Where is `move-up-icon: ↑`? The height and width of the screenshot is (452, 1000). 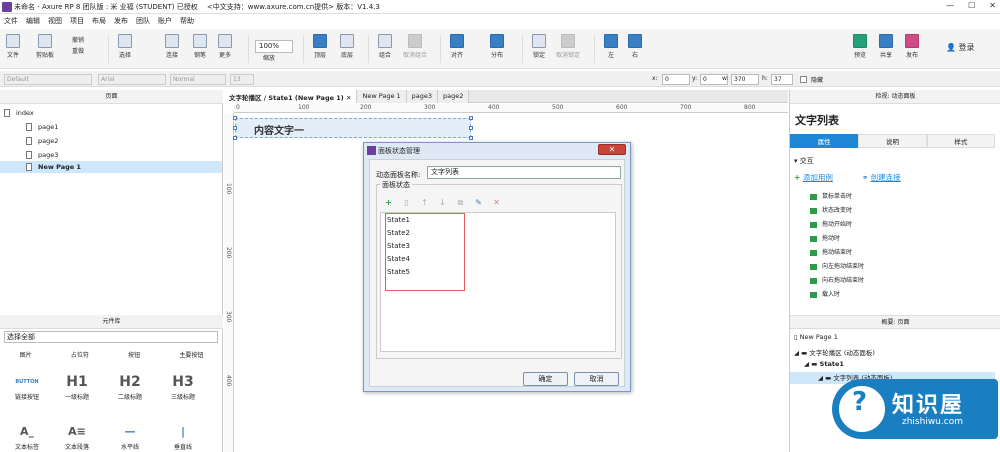 move-up-icon: ↑ is located at coordinates (424, 202).